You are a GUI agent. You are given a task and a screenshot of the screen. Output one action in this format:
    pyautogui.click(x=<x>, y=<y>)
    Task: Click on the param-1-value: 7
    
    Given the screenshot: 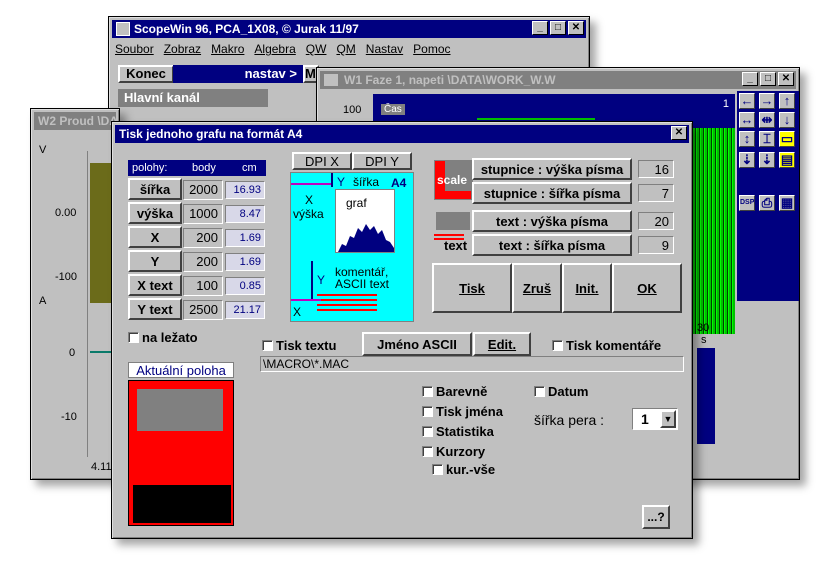 What is the action you would take?
    pyautogui.click(x=656, y=193)
    